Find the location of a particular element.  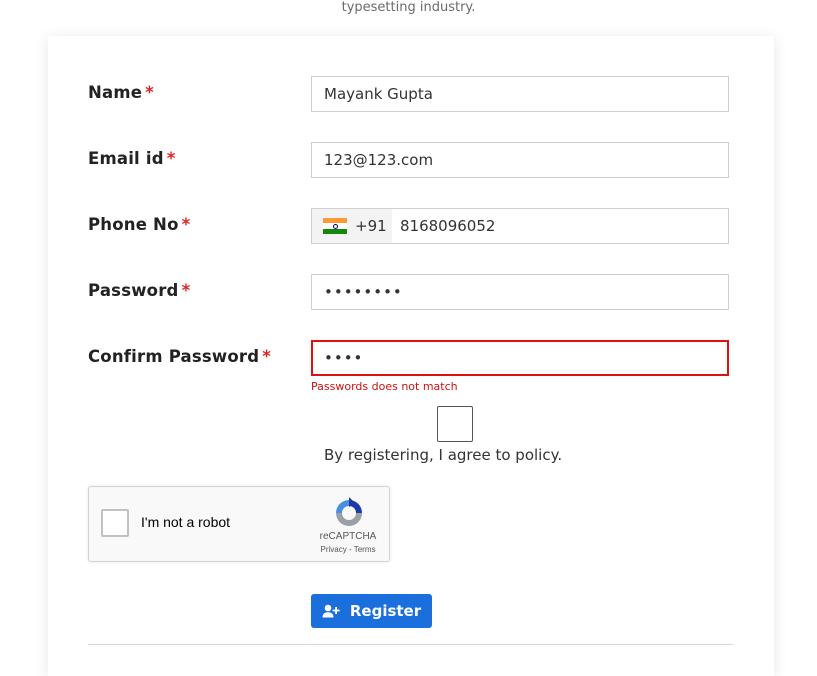

email-label: Email id * is located at coordinates (132, 158).